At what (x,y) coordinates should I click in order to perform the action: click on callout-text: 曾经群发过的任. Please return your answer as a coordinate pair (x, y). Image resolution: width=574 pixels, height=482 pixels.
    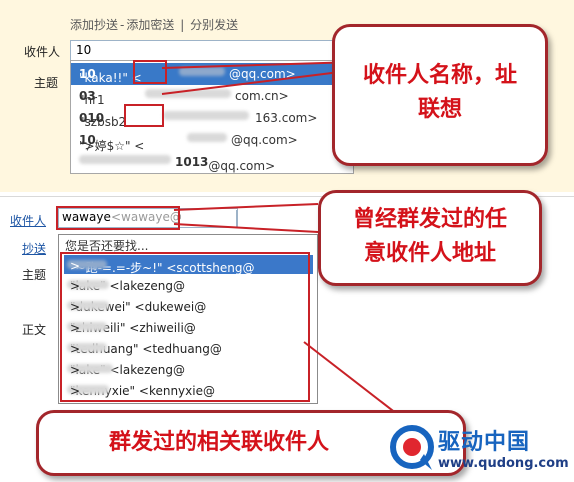
    Looking at the image, I should click on (429, 219).